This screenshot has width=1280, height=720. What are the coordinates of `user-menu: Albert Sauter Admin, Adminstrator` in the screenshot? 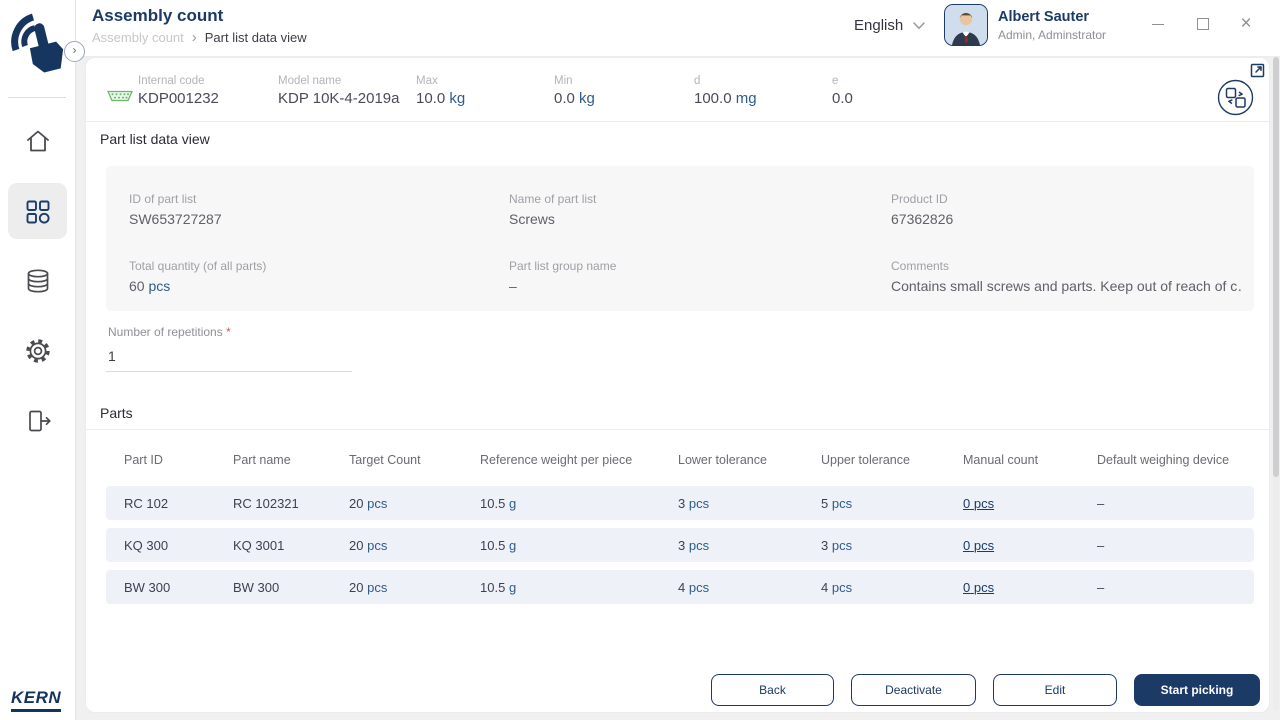 It's located at (1025, 25).